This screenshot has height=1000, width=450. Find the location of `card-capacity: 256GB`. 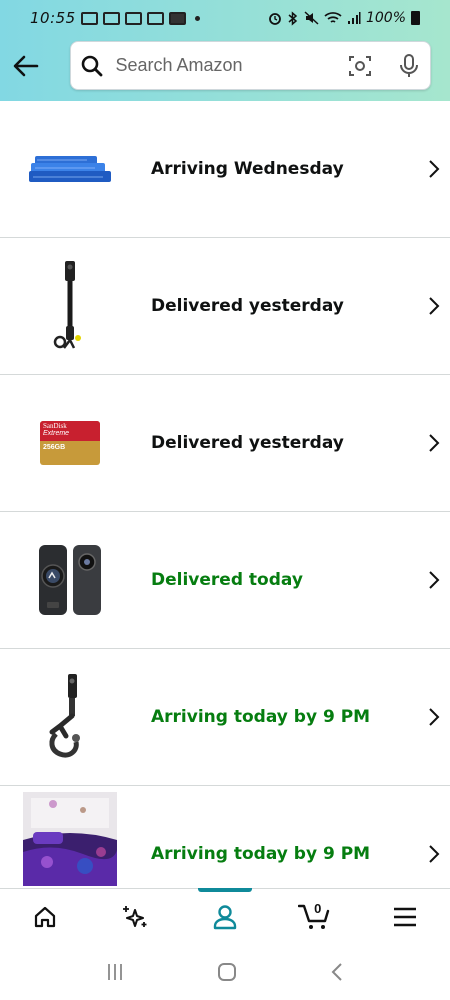

card-capacity: 256GB is located at coordinates (54, 447).